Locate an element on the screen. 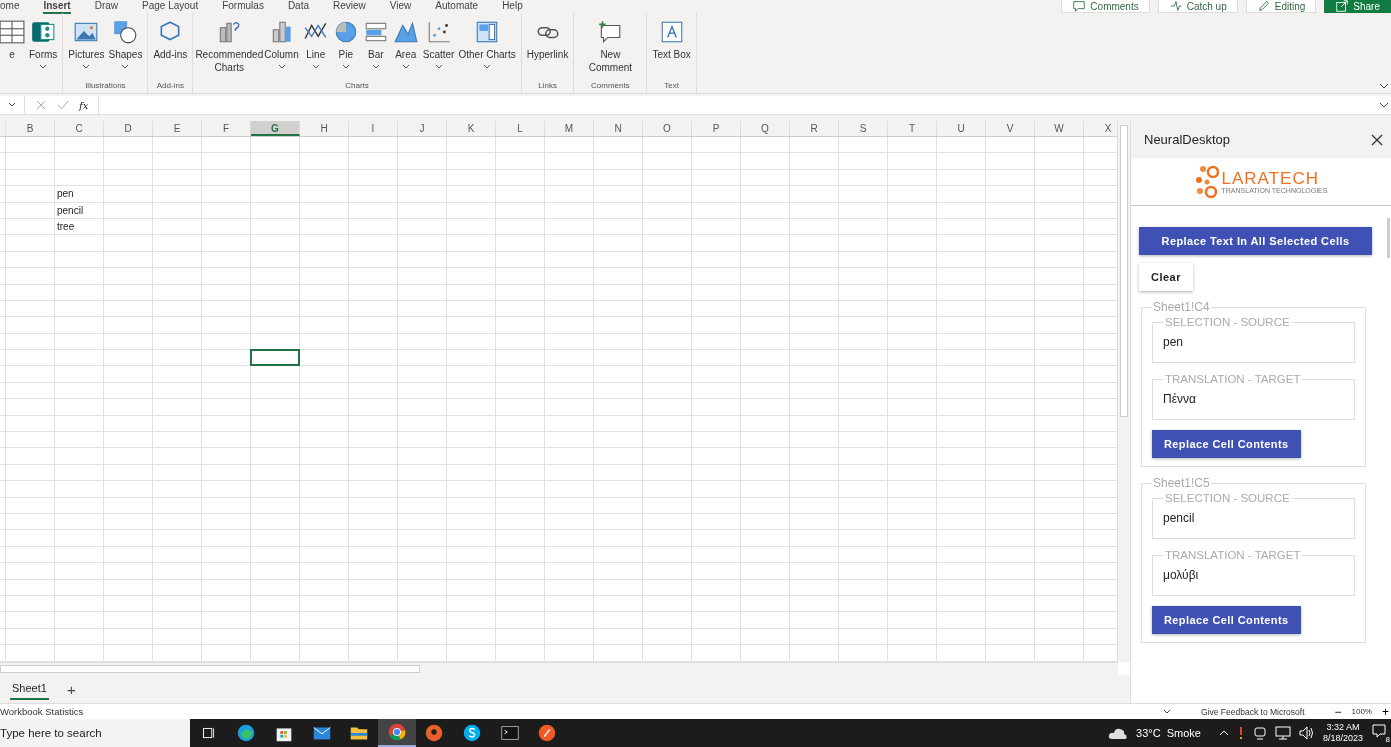  vertical-scrollbar is located at coordinates (1123, 391).